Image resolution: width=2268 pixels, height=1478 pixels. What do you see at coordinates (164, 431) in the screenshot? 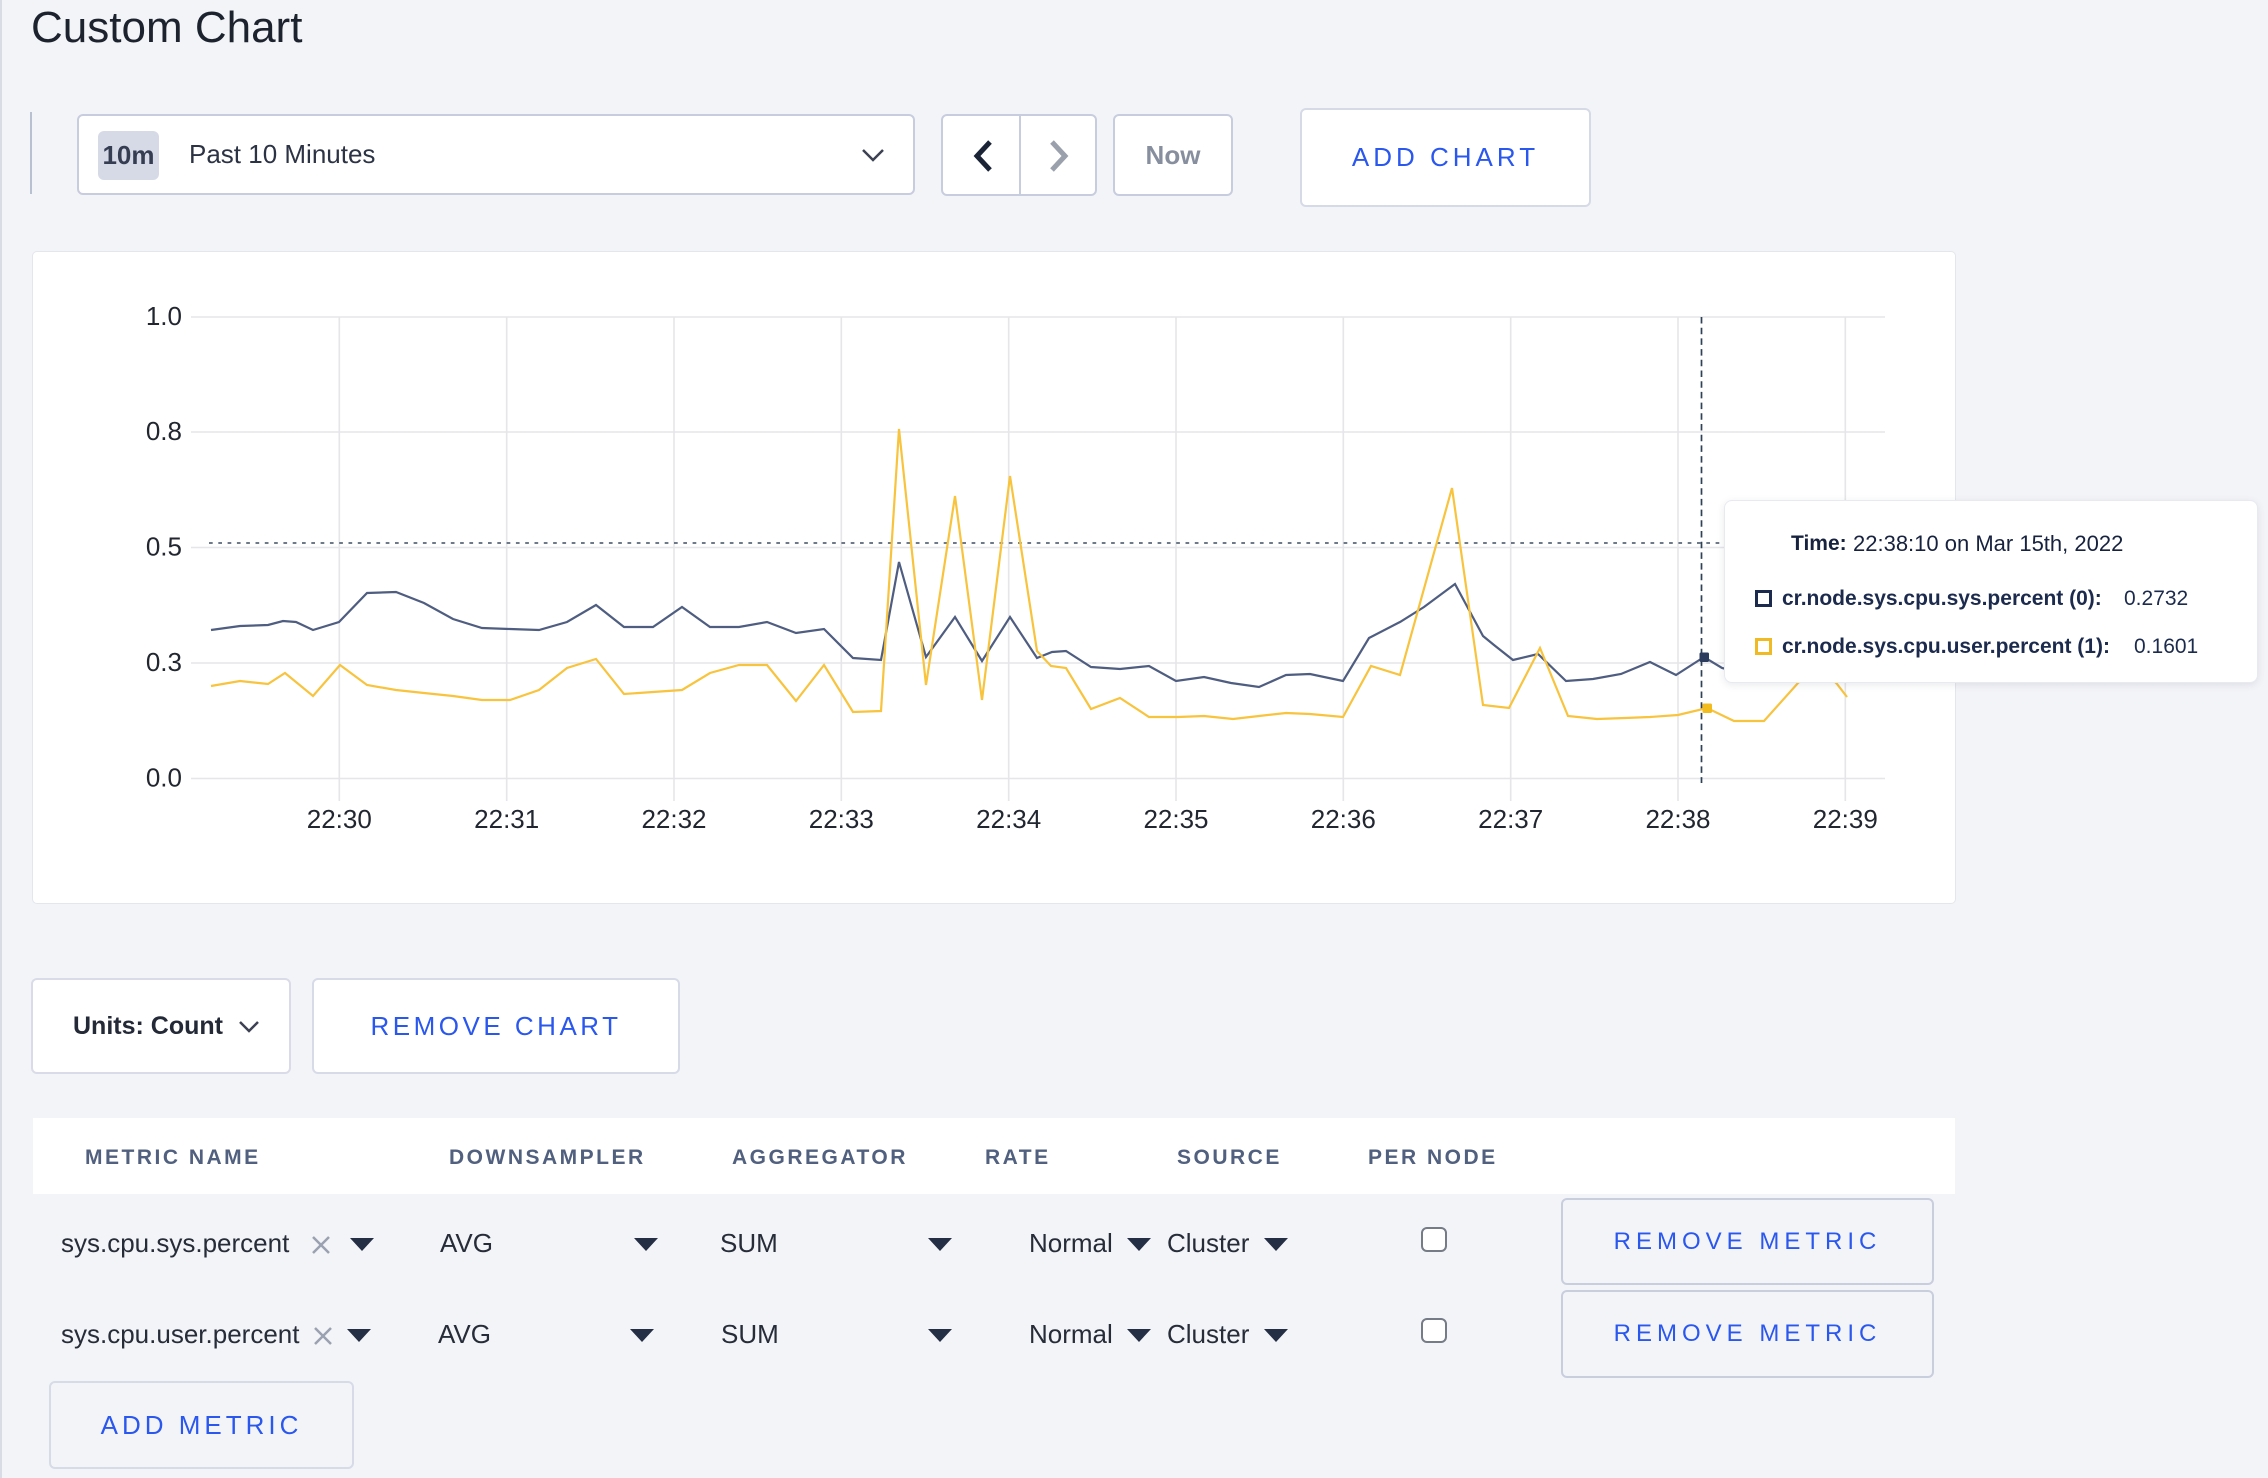
I see `svg-text: 0.8` at bounding box center [164, 431].